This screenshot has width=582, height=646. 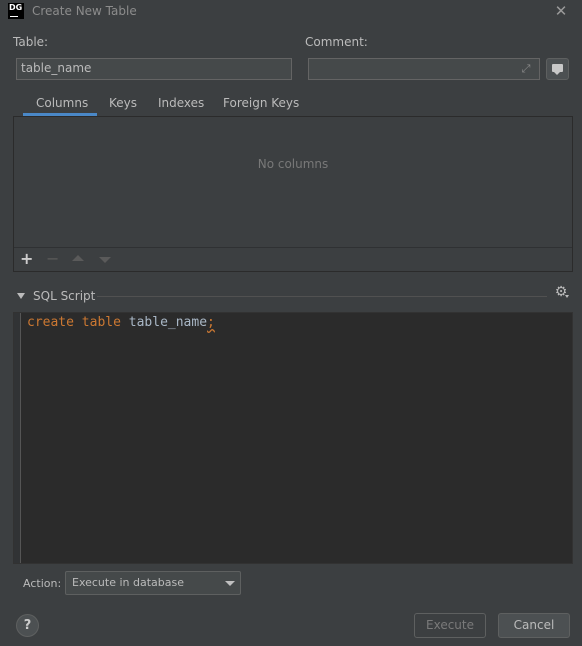 I want to click on gear-dropdown-icon, so click(x=567, y=296).